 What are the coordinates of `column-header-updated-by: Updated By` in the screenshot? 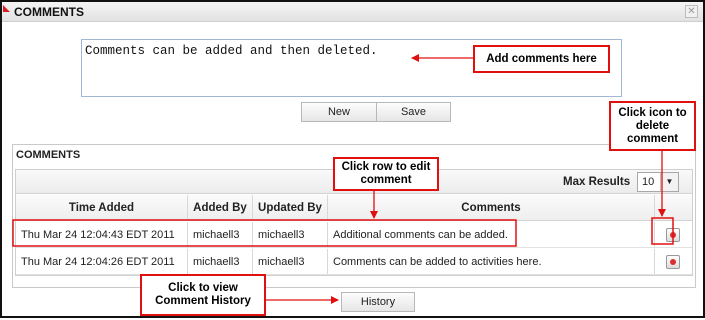 It's located at (290, 207).